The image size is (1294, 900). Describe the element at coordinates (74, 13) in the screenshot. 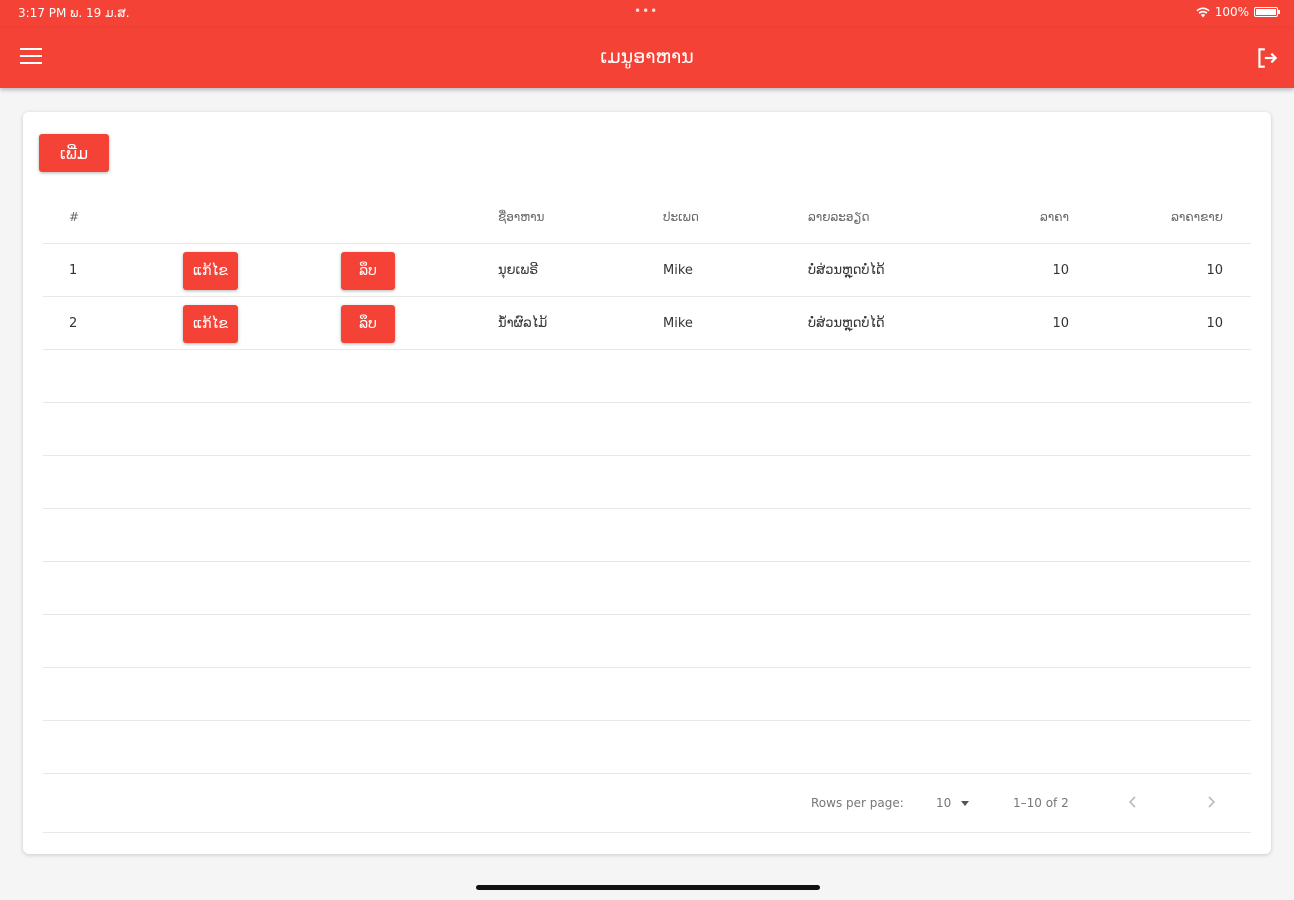

I see `status-time: 3:17 PM ພ. 19 ມ.ສ.` at that location.